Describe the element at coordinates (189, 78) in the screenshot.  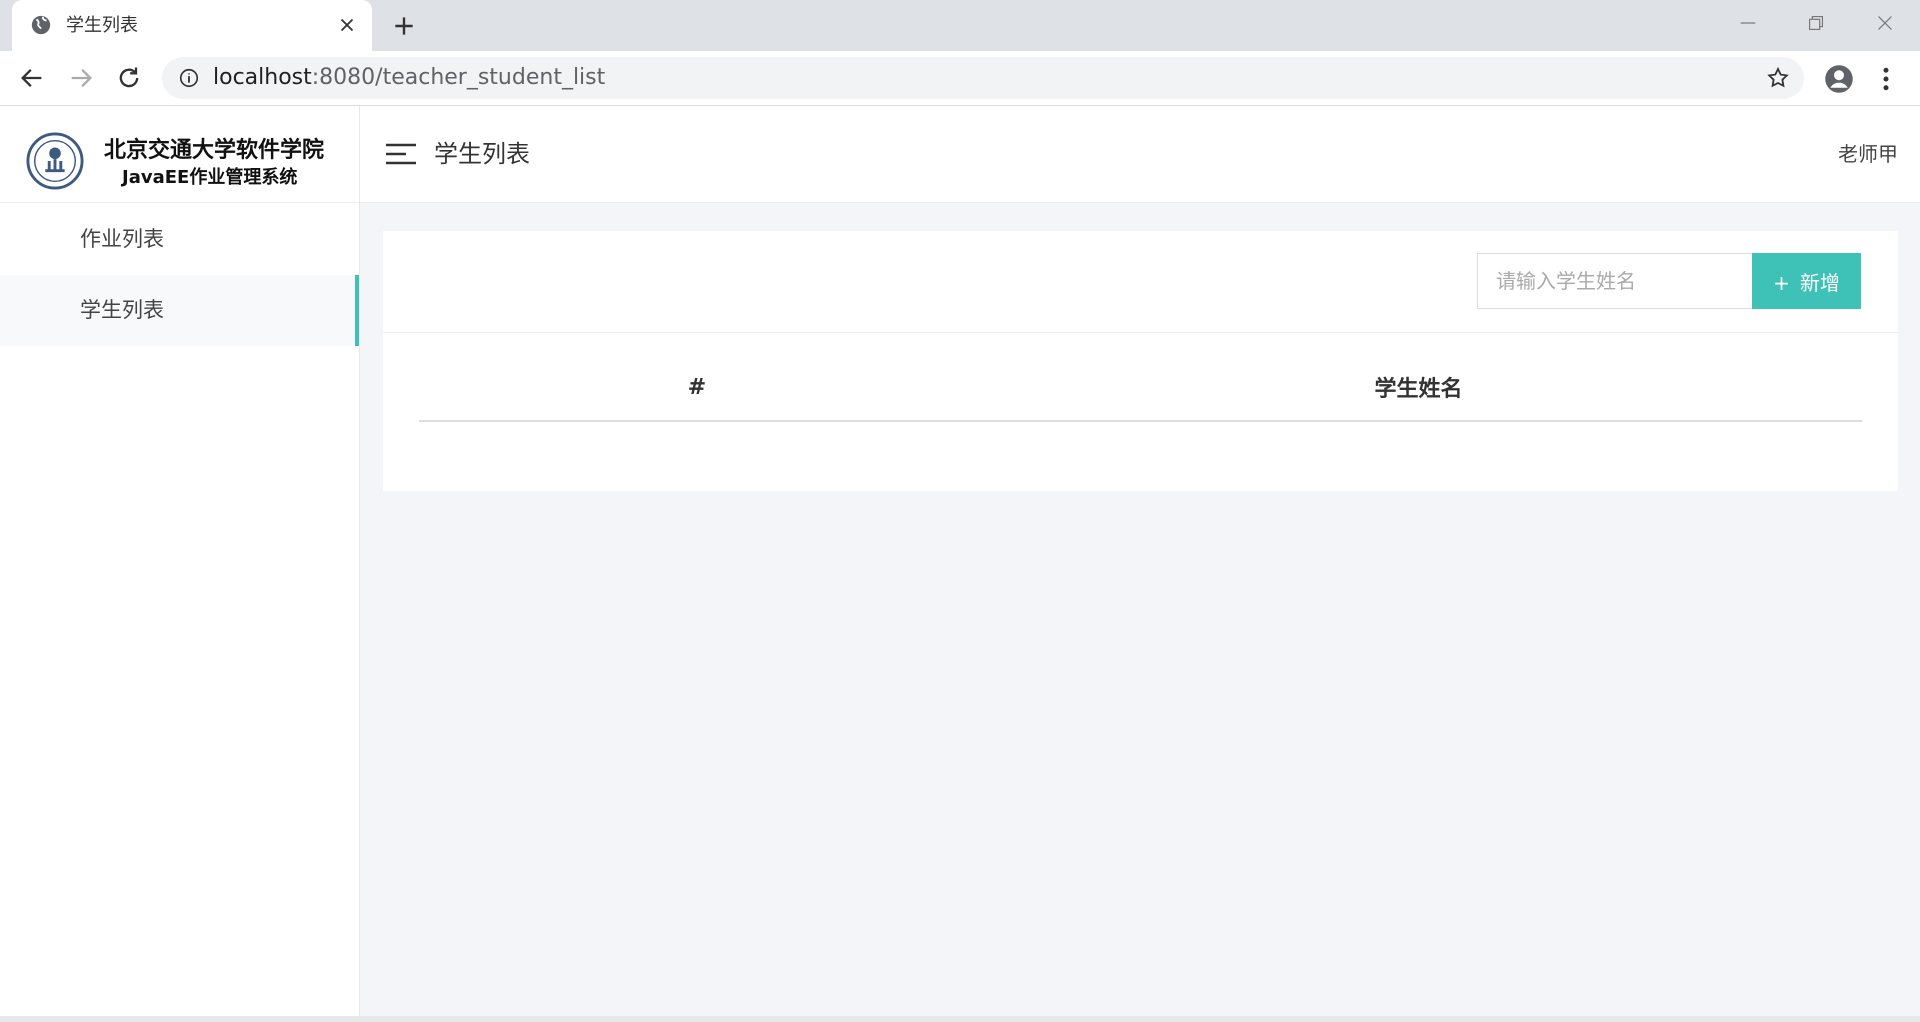
I see `info-icon` at that location.